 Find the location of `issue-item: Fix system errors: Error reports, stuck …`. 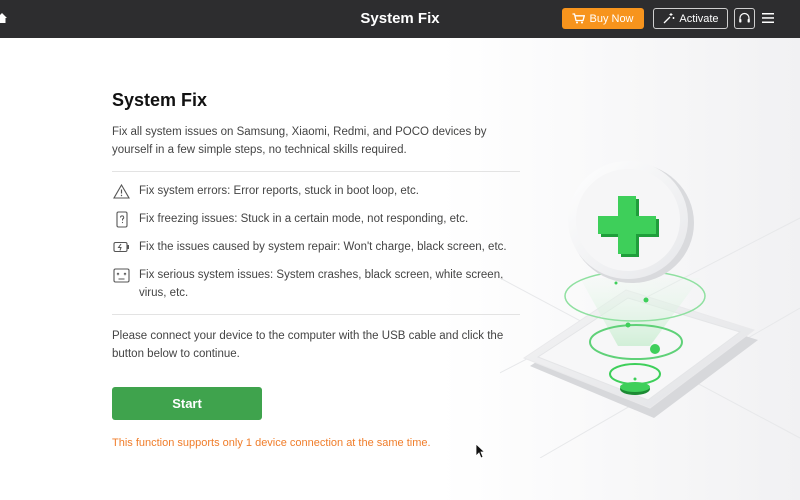

issue-item: Fix system errors: Error reports, stuck … is located at coordinates (318, 191).